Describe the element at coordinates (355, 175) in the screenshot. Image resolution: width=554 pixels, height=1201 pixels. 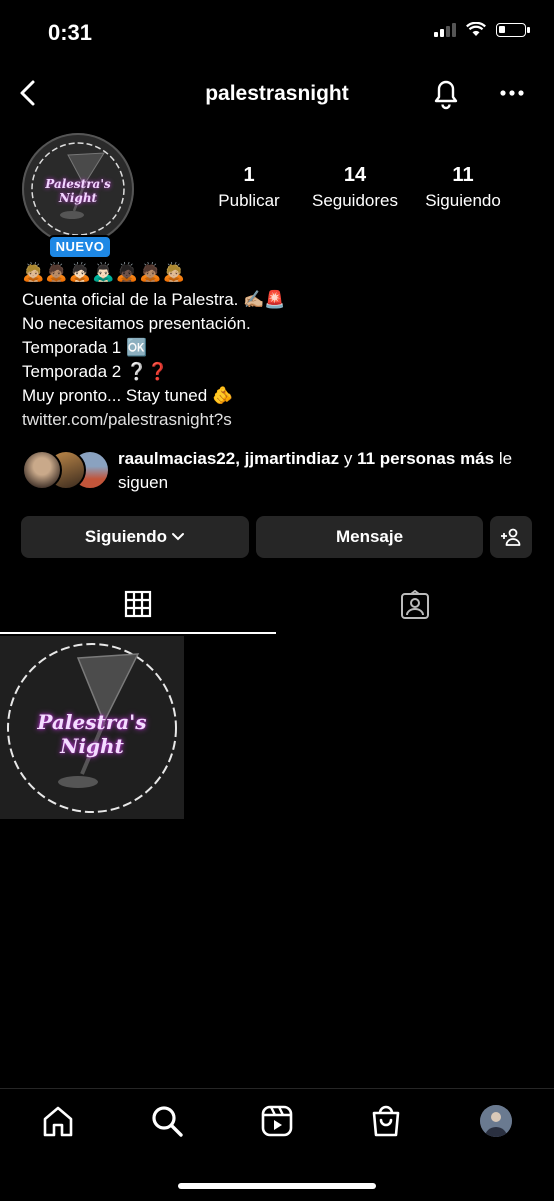
I see `stat-followers-count: 14` at that location.